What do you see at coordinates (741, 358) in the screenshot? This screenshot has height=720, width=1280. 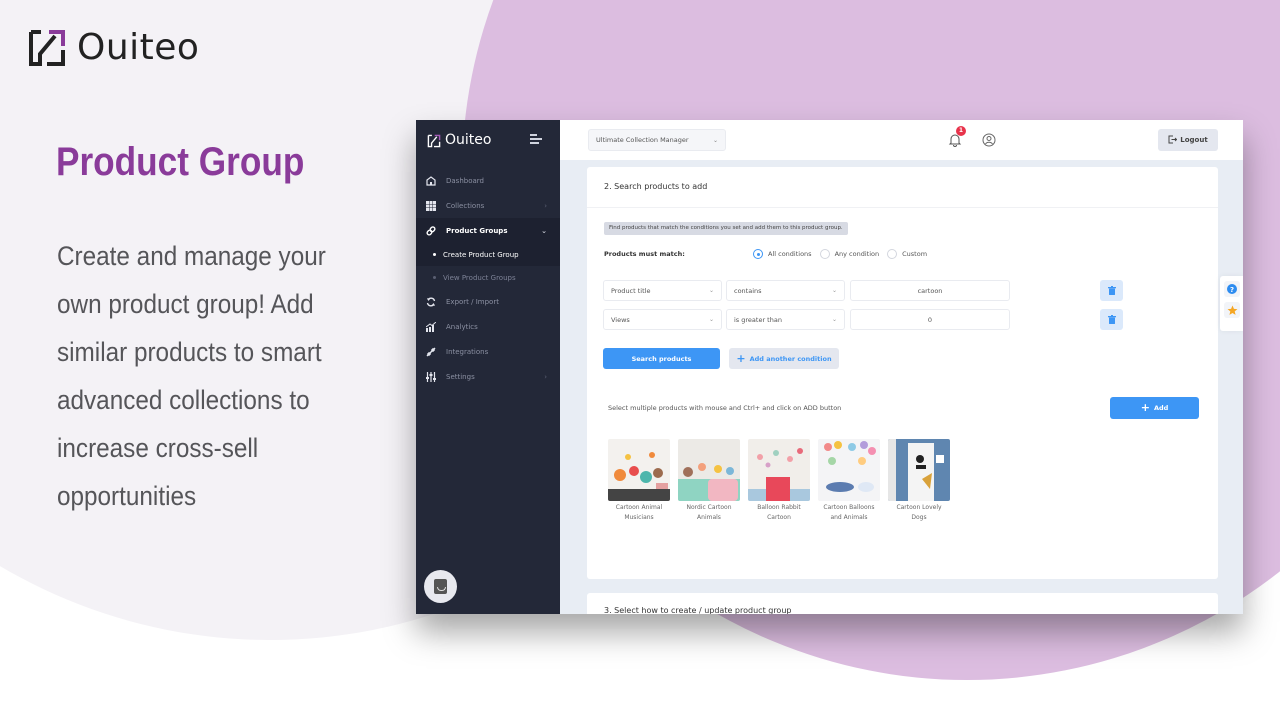 I see `plus-icon: +` at bounding box center [741, 358].